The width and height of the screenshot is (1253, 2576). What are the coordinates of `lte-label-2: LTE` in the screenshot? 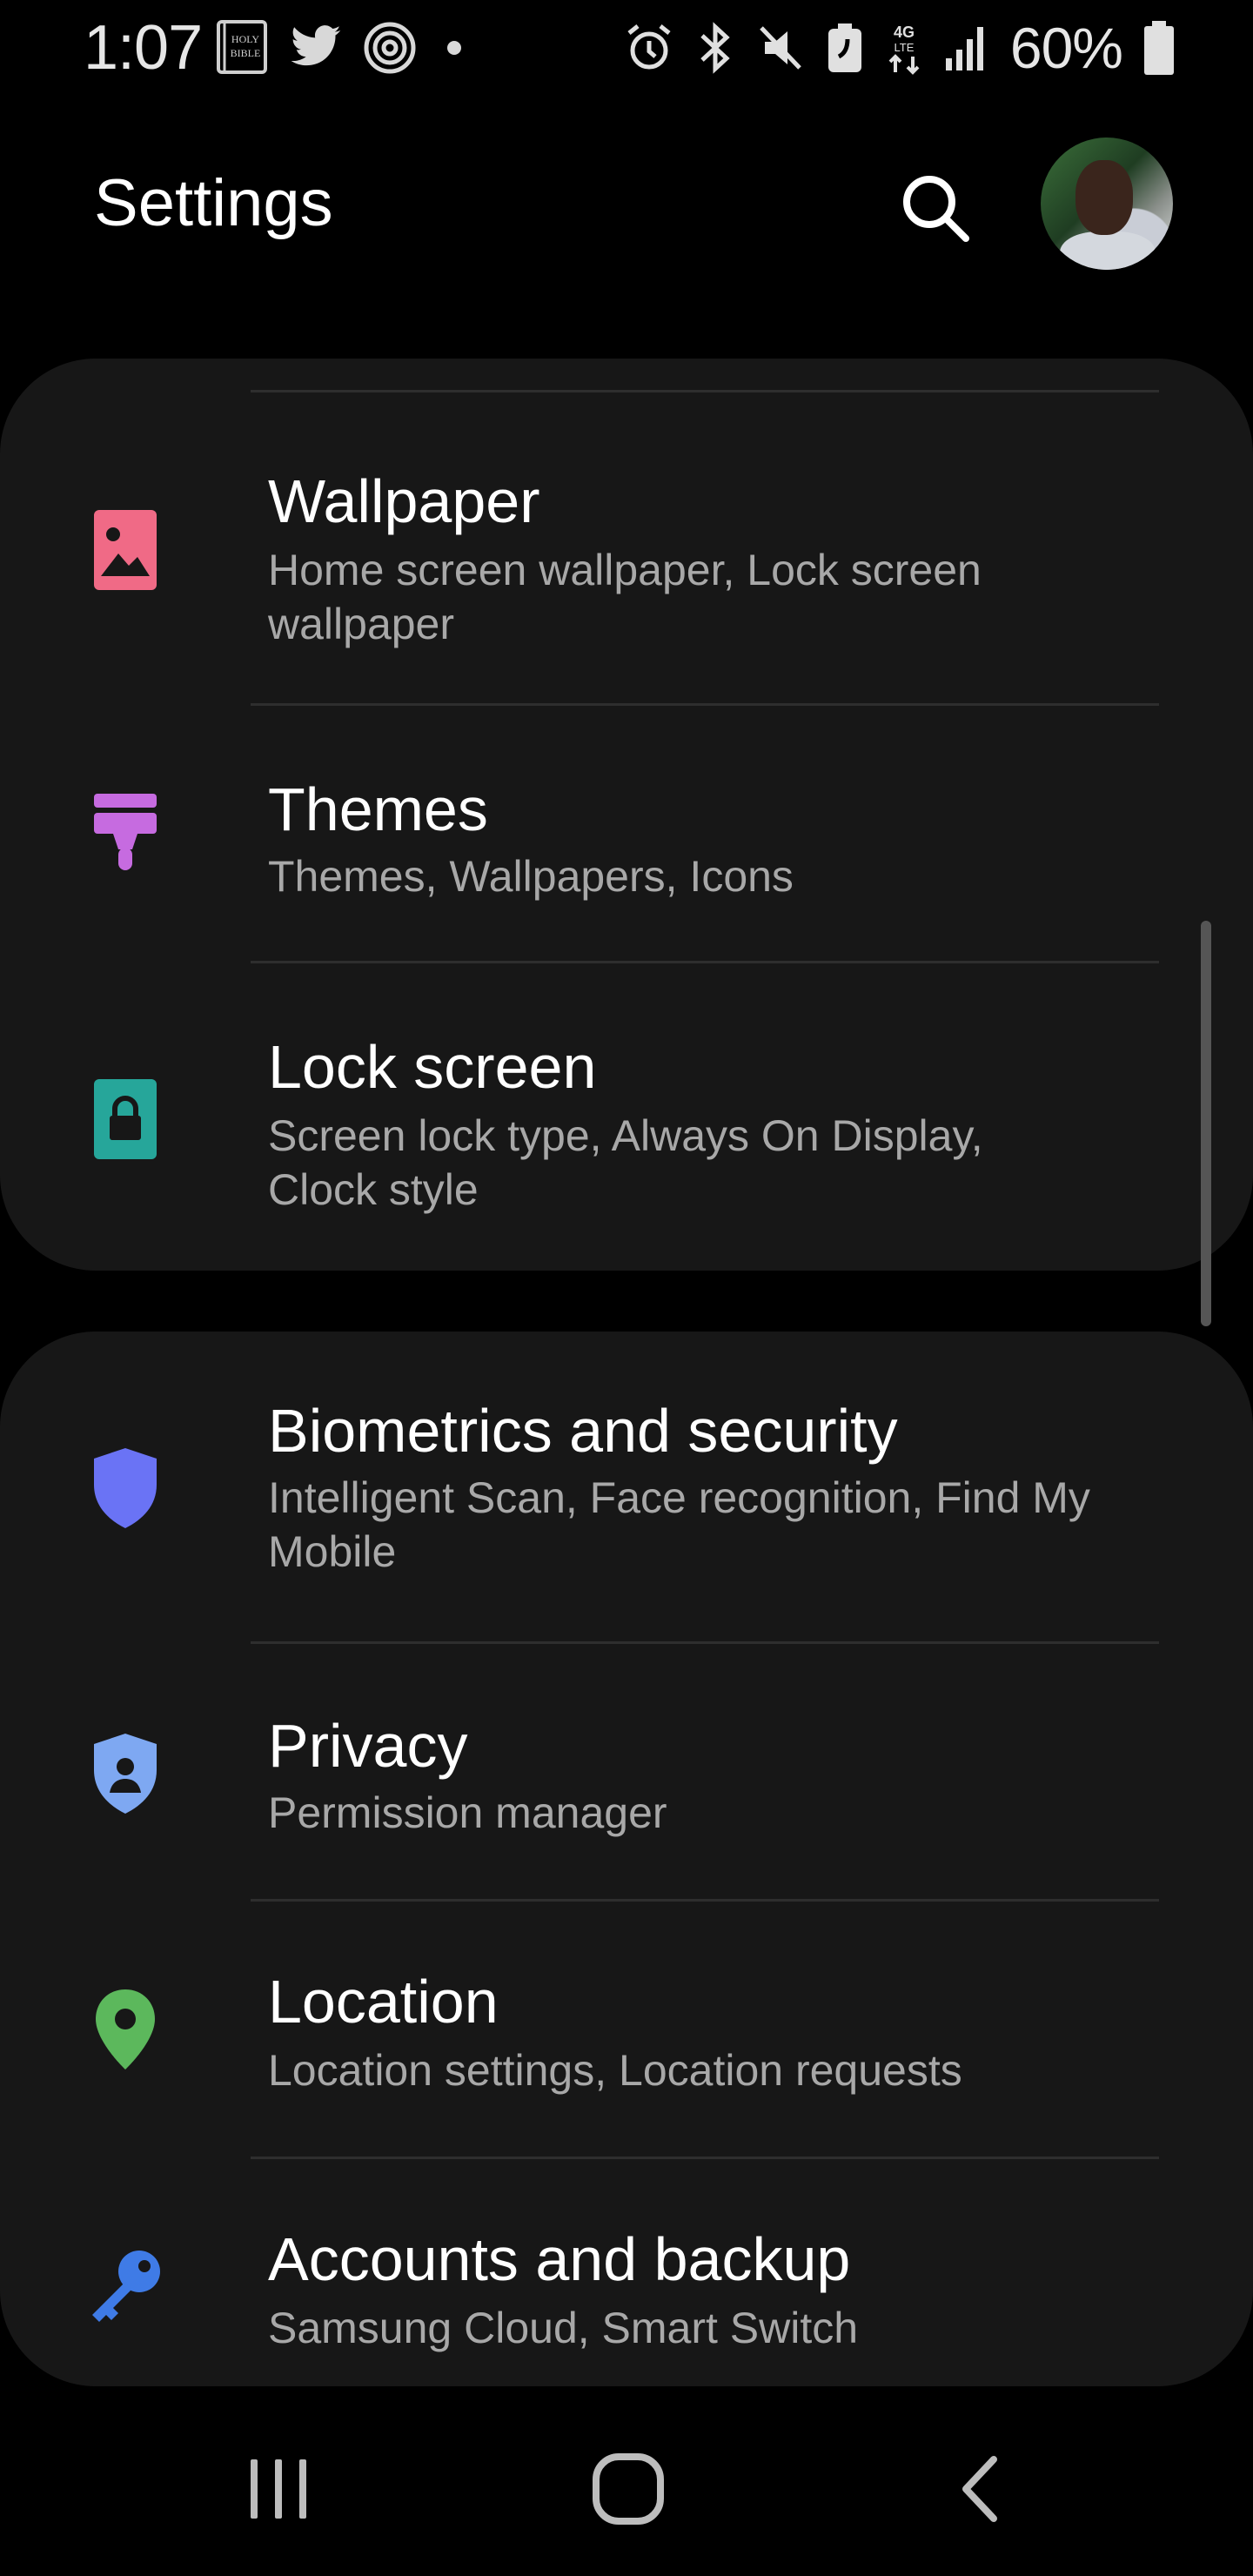 It's located at (904, 47).